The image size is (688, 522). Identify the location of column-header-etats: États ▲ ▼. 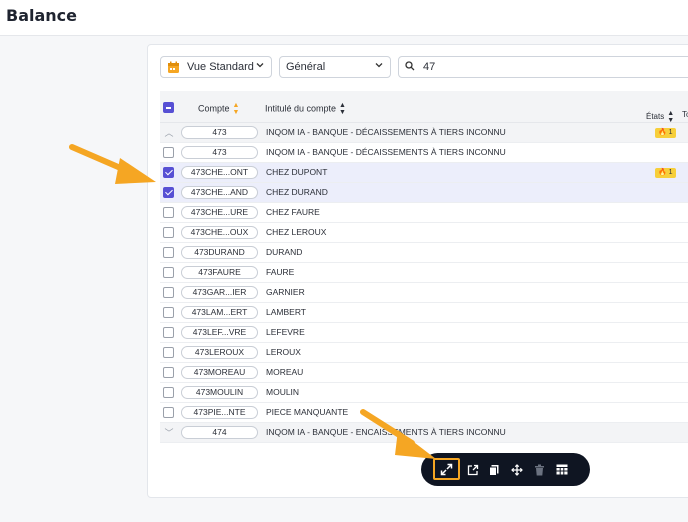
(660, 117).